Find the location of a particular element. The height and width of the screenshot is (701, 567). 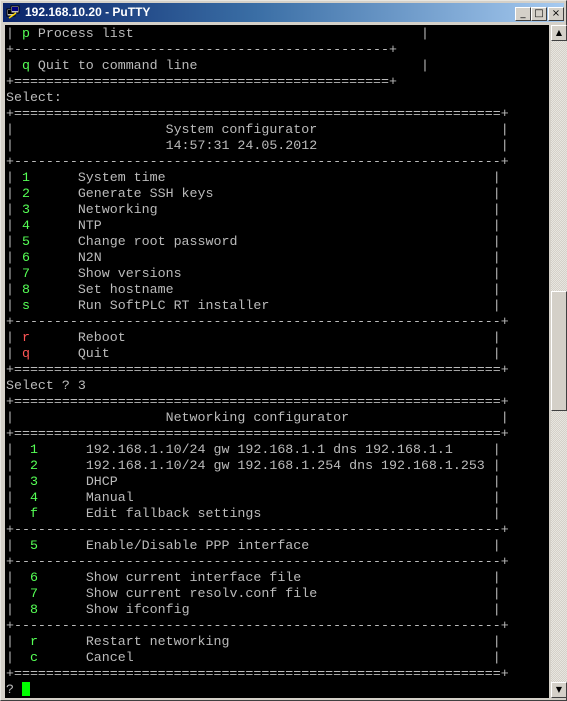

terminal-line: | 6 Show current interface file | is located at coordinates (253, 578).